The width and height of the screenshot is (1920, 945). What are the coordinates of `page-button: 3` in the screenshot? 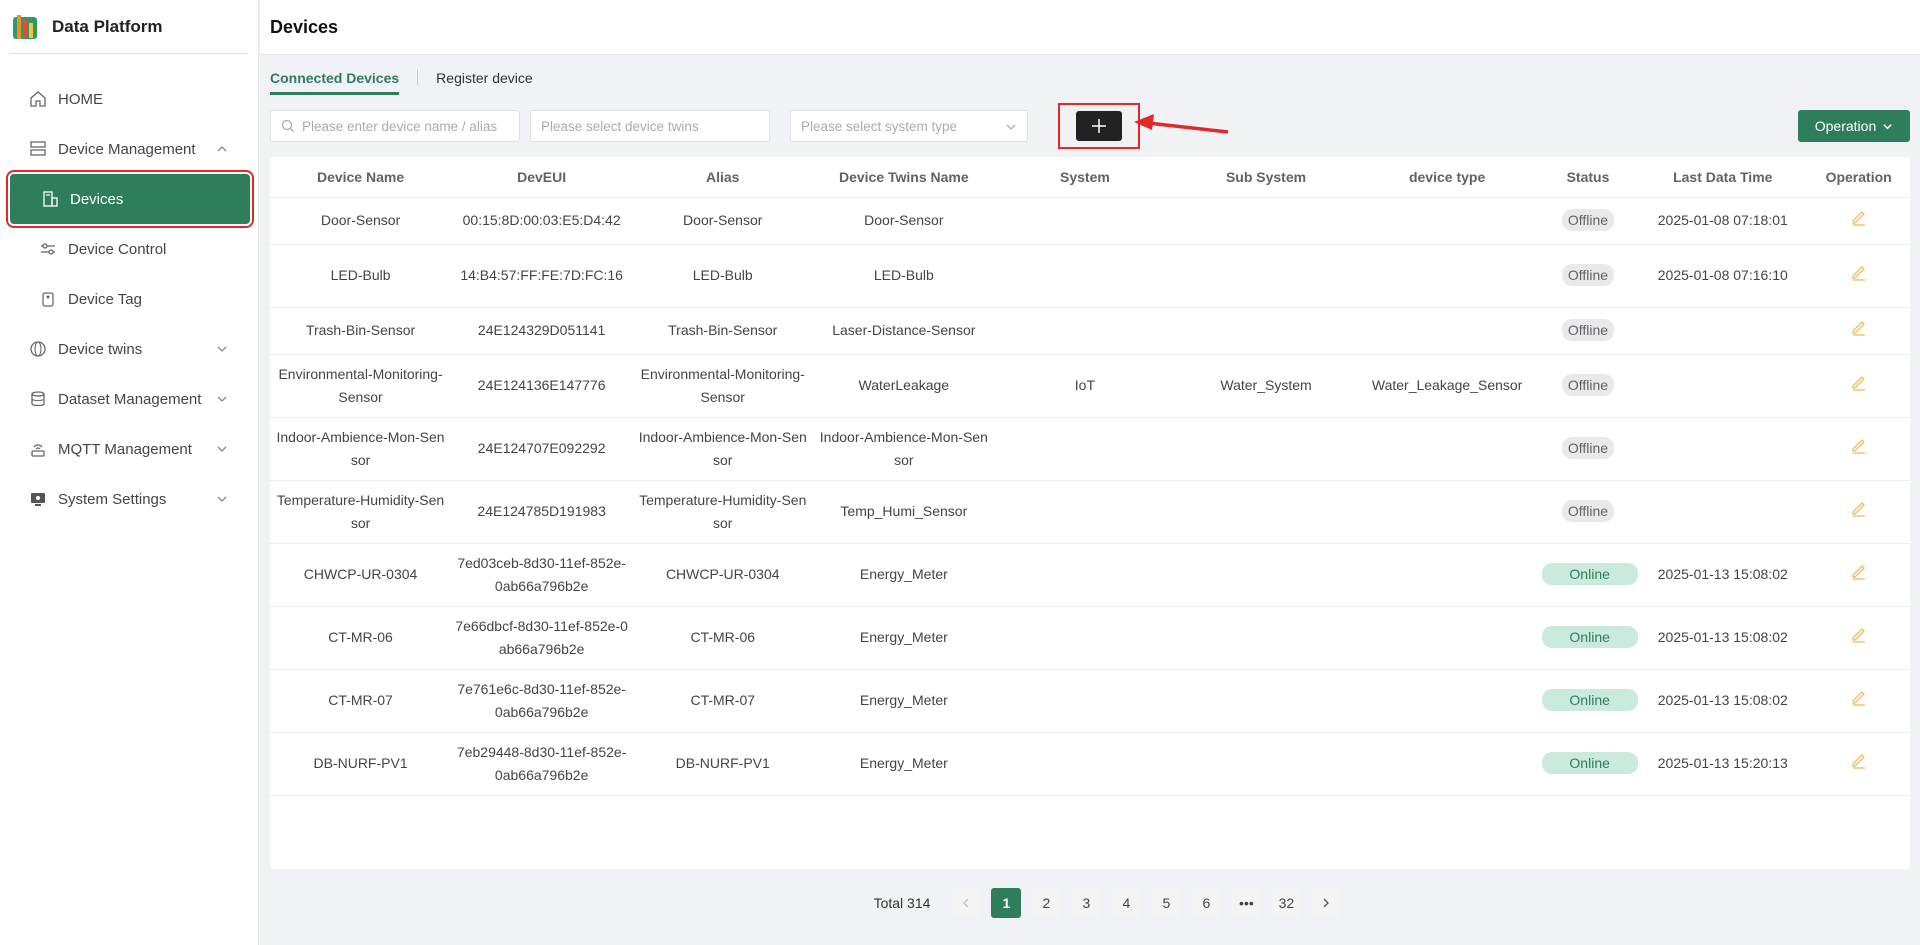 It's located at (1086, 903).